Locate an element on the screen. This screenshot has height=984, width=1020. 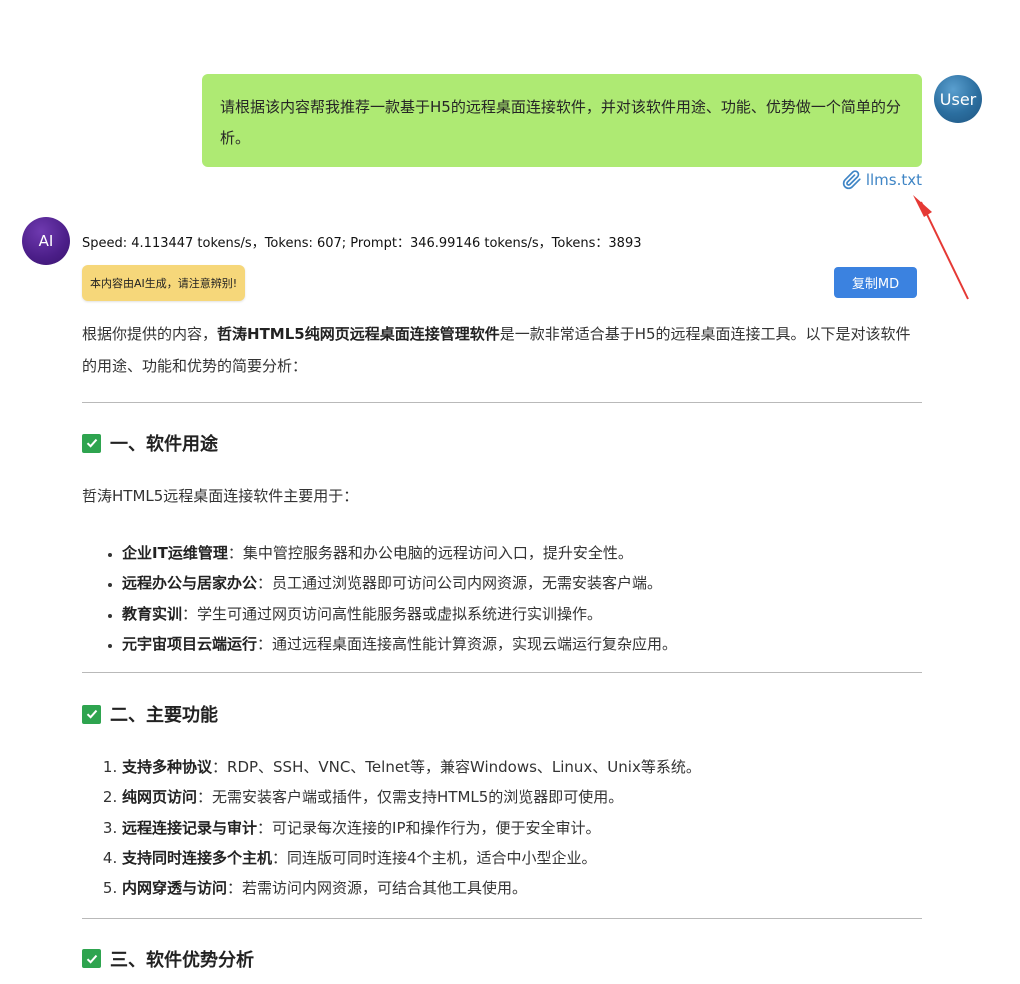
user-avatar: User is located at coordinates (958, 99).